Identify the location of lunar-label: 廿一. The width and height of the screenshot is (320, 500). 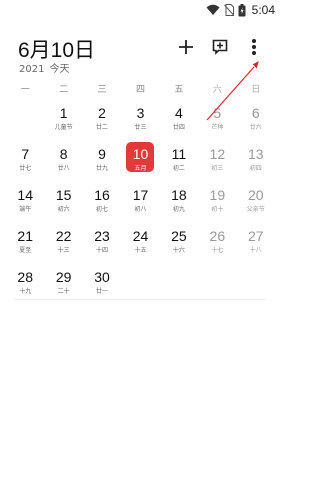
(102, 291).